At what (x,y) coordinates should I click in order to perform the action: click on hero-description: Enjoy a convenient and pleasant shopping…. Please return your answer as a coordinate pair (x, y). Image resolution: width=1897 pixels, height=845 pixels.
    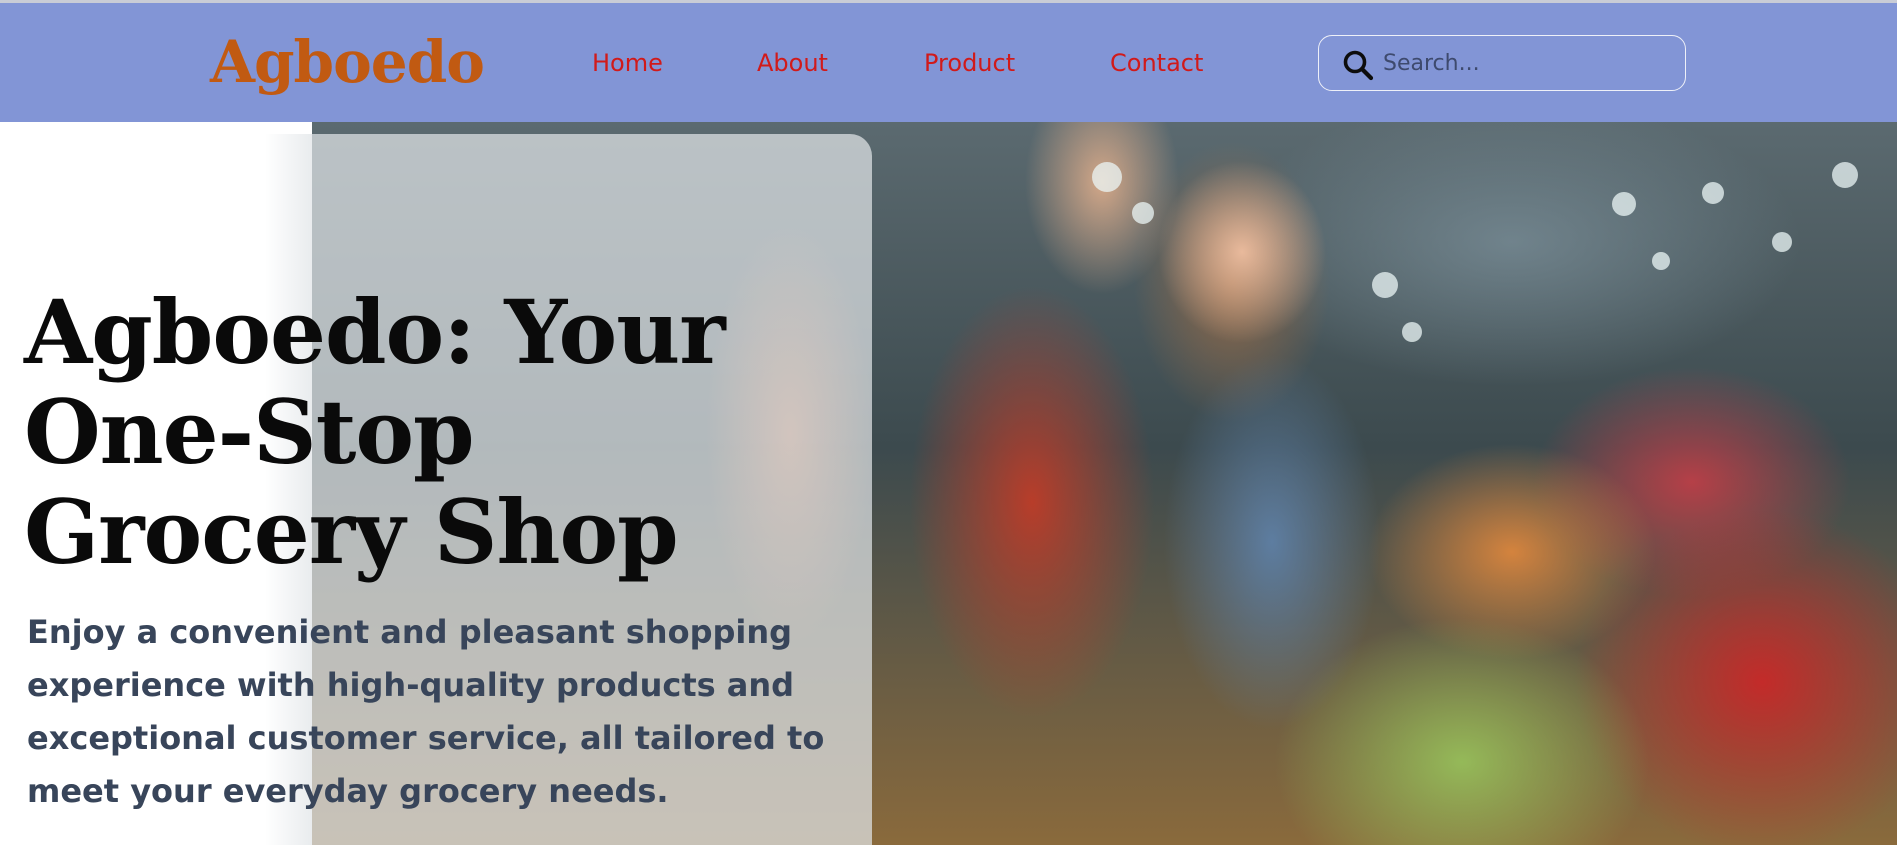
    Looking at the image, I should click on (426, 711).